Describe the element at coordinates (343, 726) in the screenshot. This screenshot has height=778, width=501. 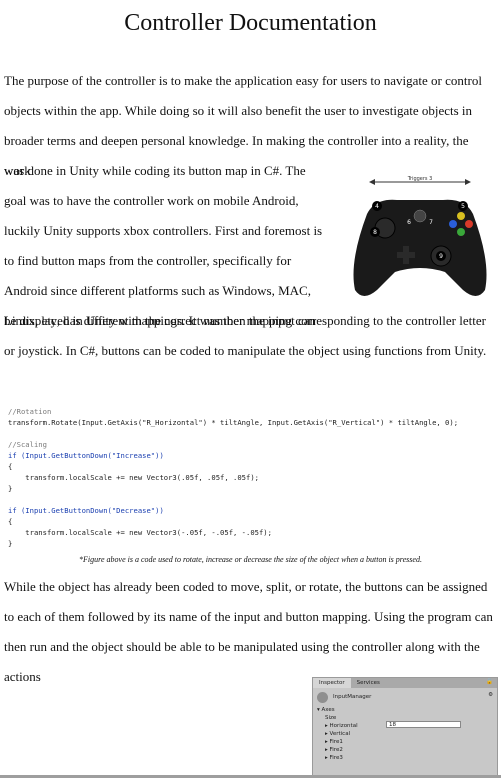
I see `axis-item-label: Horizontal` at that location.